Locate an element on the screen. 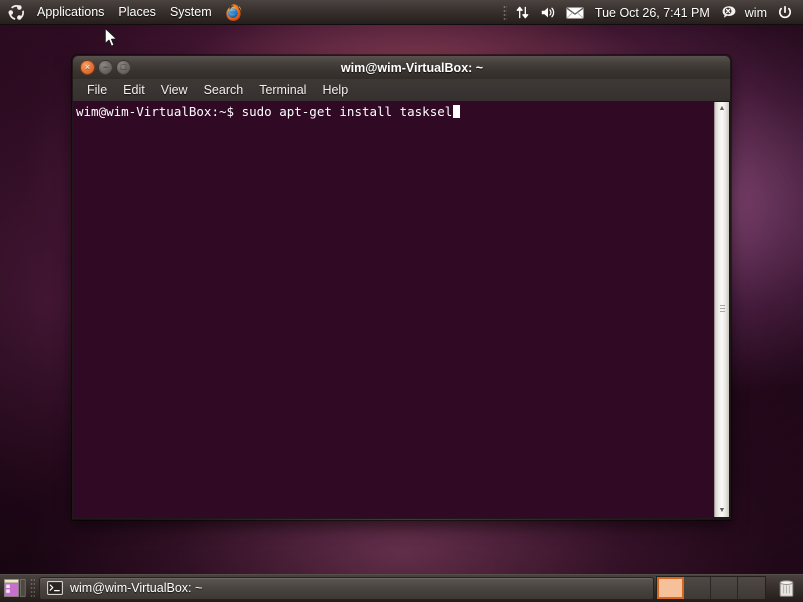 The width and height of the screenshot is (803, 602). close-window-button: × is located at coordinates (87, 67).